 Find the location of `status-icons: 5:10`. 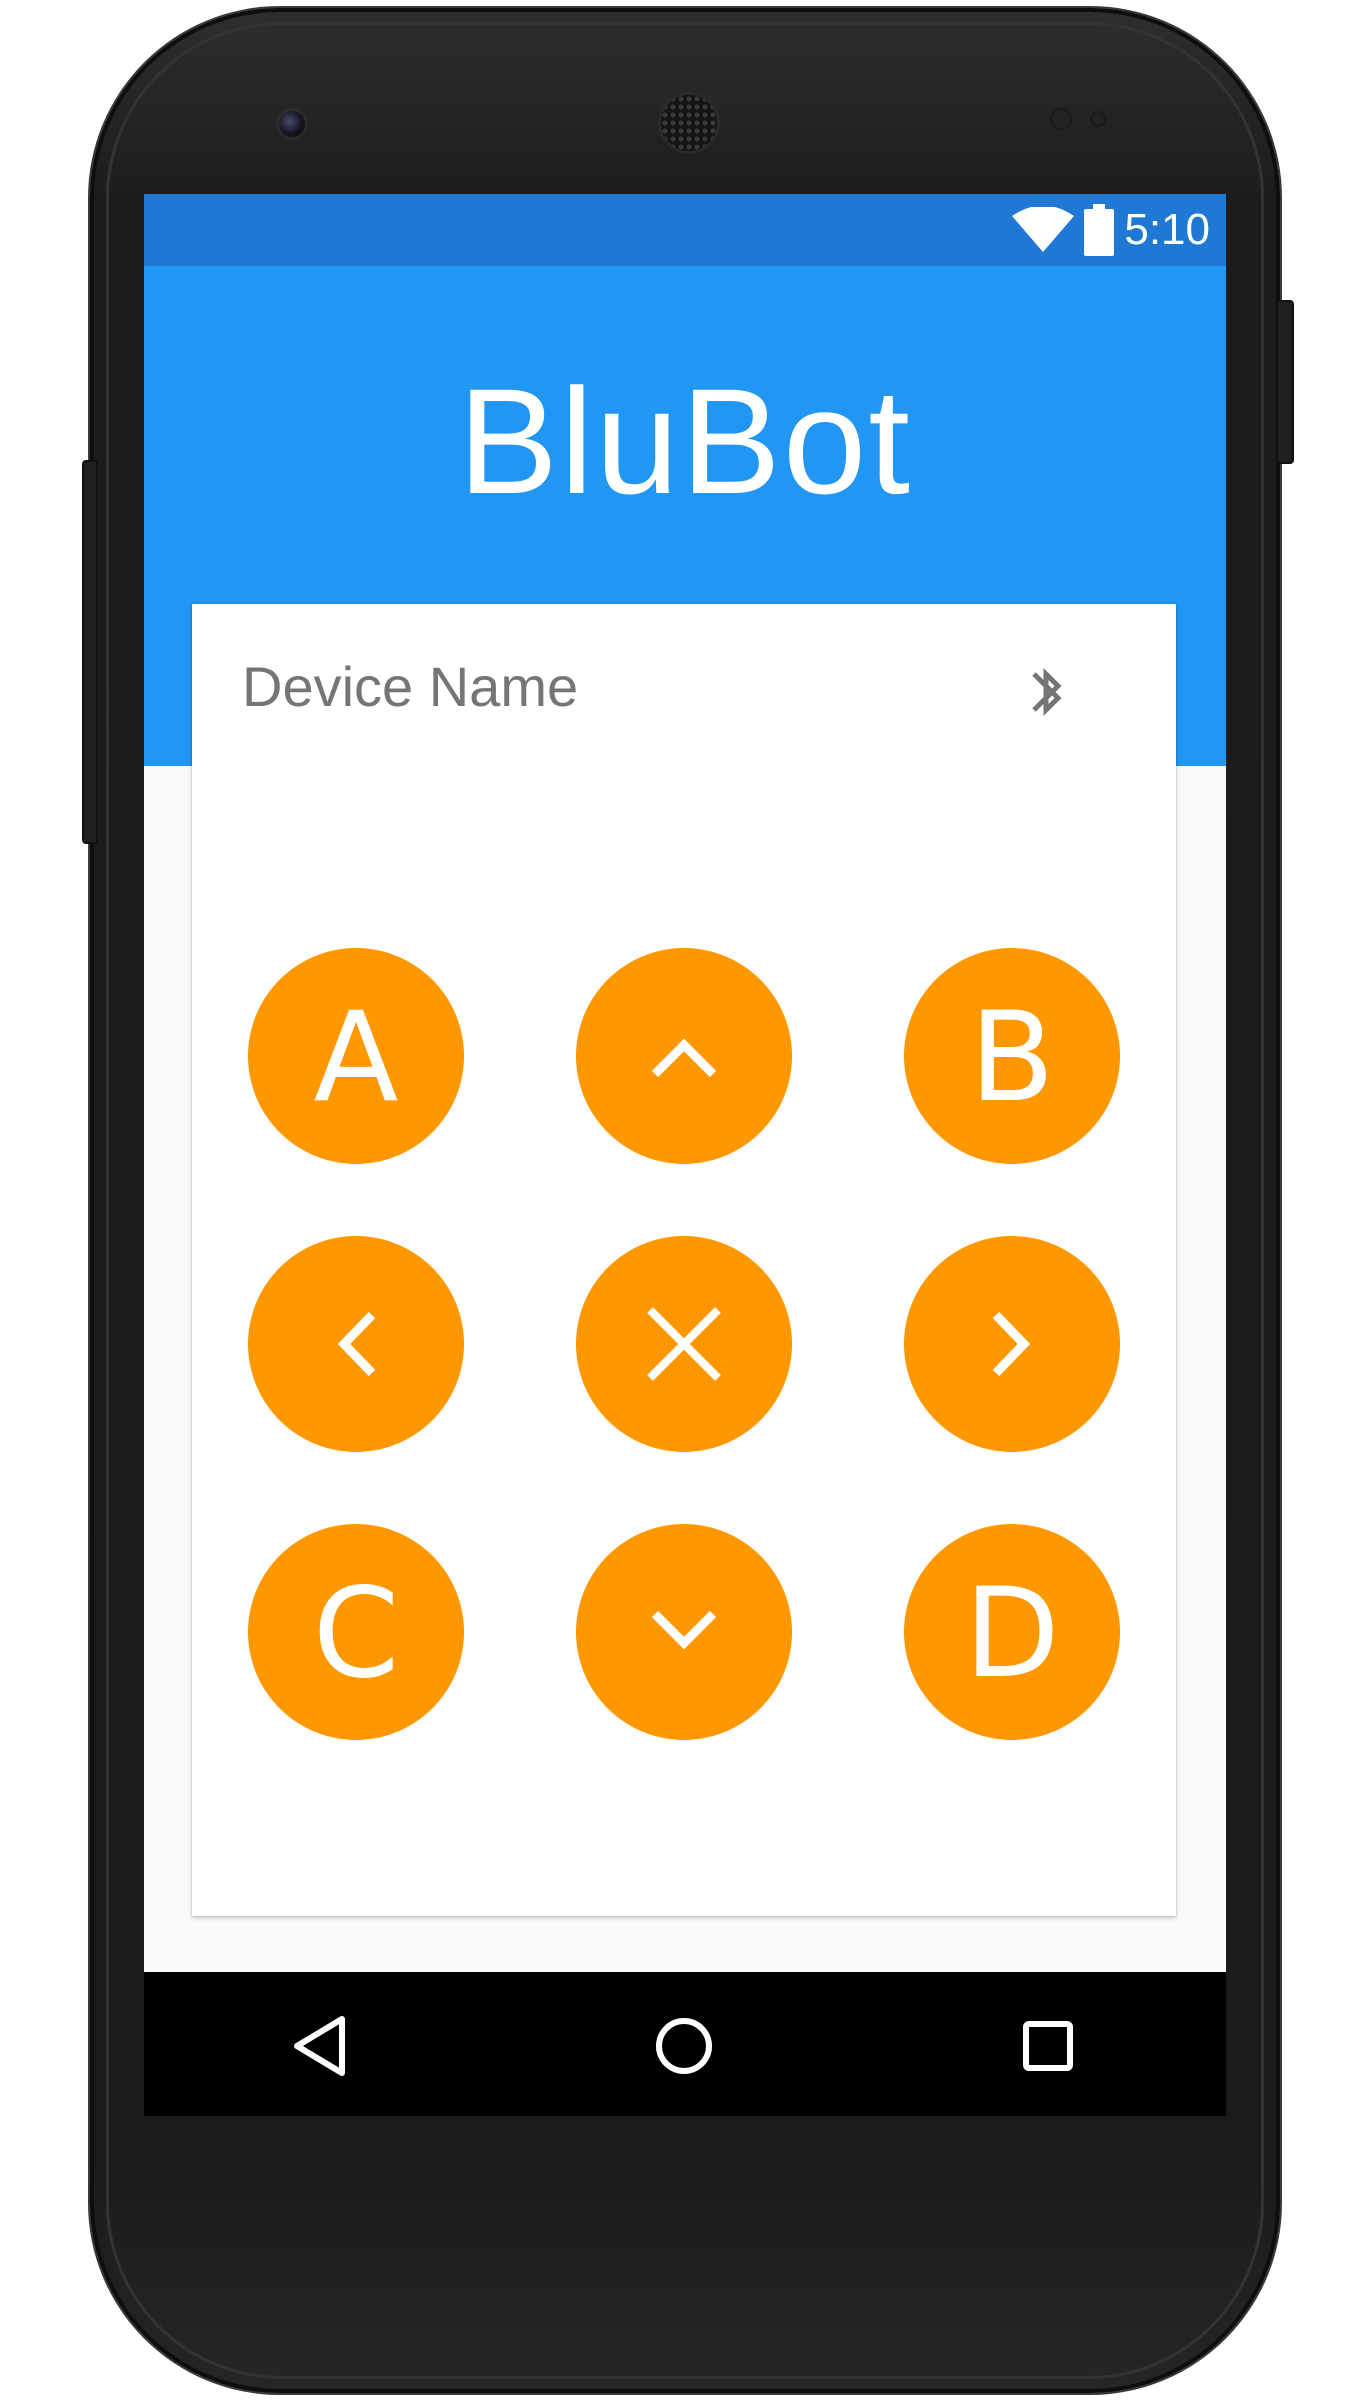

status-icons: 5:10 is located at coordinates (1111, 230).